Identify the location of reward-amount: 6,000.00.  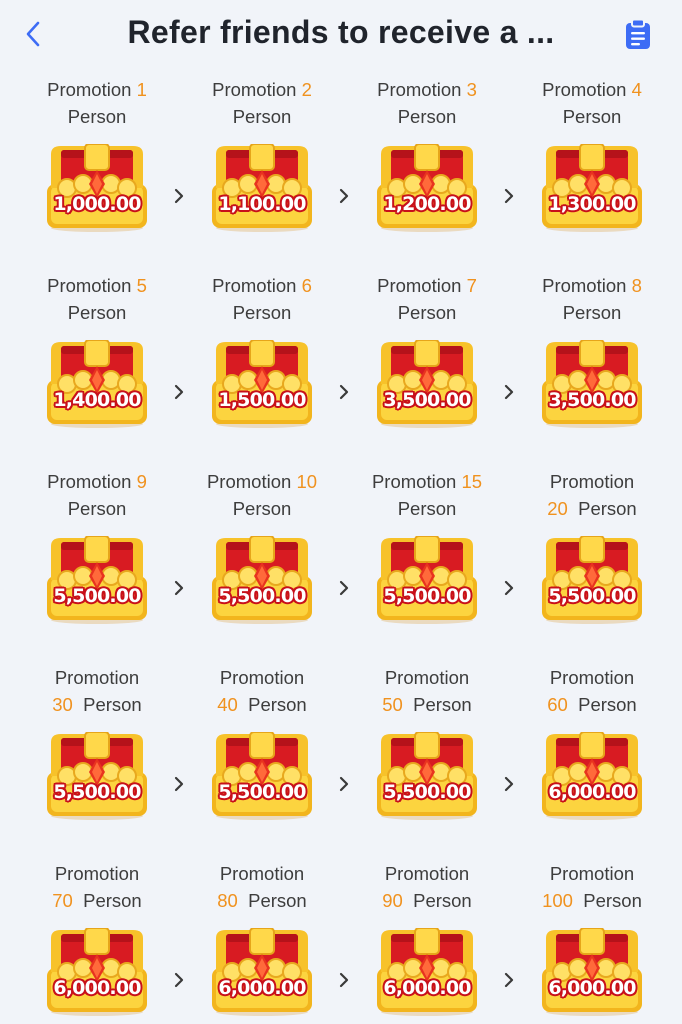
(262, 988).